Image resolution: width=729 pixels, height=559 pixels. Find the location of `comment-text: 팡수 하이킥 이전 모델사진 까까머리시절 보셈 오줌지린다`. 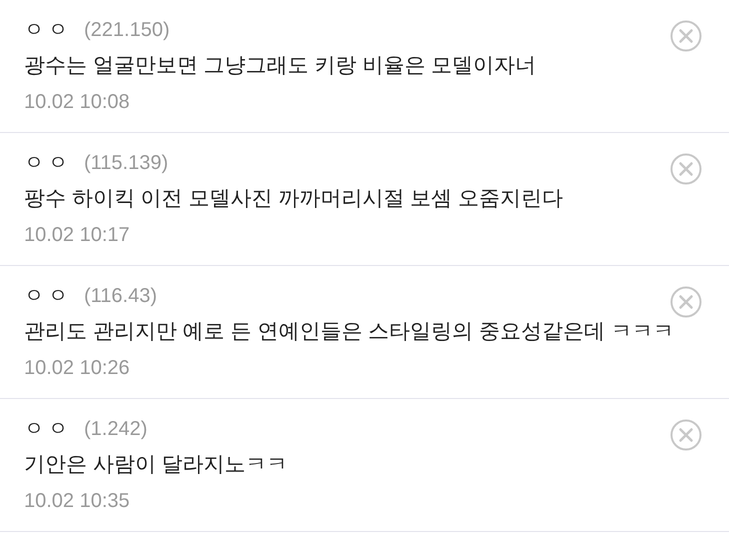

comment-text: 팡수 하이킥 이전 모델사진 까까머리시절 보셈 오줌지린다 is located at coordinates (294, 199).